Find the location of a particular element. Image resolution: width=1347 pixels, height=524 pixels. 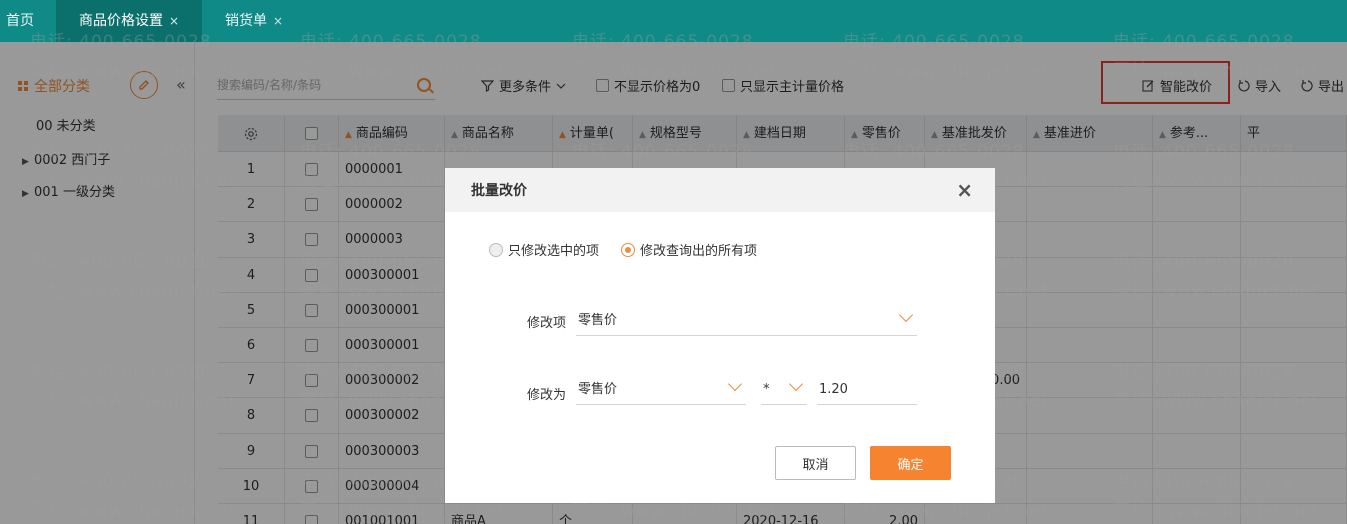

factor-input: 1.20 is located at coordinates (867, 390).